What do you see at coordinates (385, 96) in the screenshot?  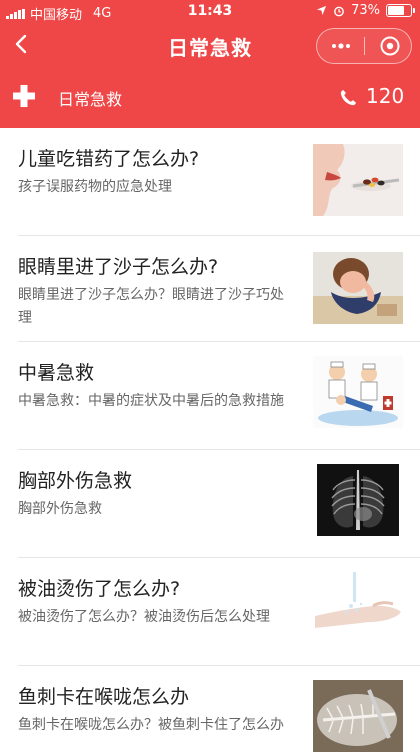 I see `emergency-number: 120` at bounding box center [385, 96].